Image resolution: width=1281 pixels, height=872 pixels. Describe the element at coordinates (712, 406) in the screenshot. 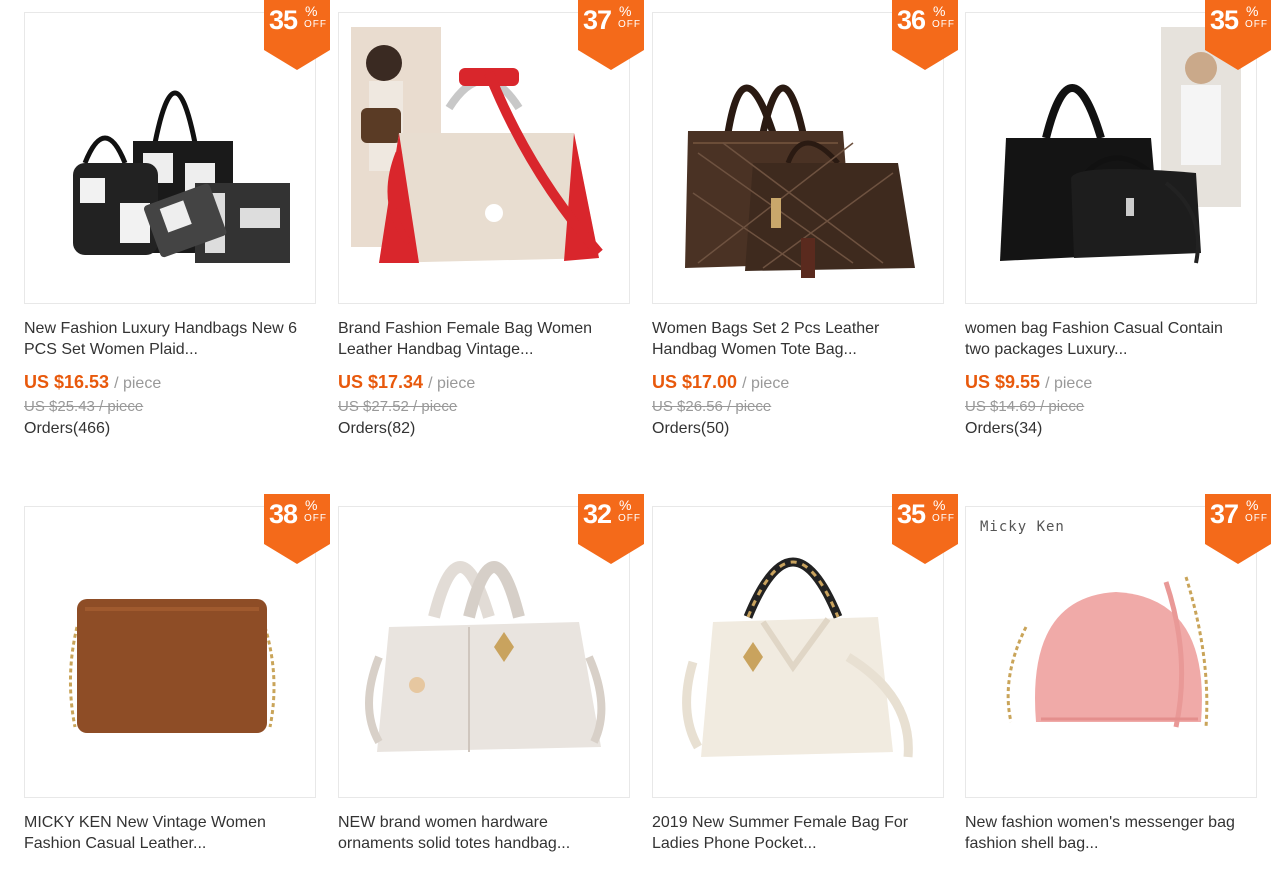

I see `original-price: US $26.56 / piece` at that location.